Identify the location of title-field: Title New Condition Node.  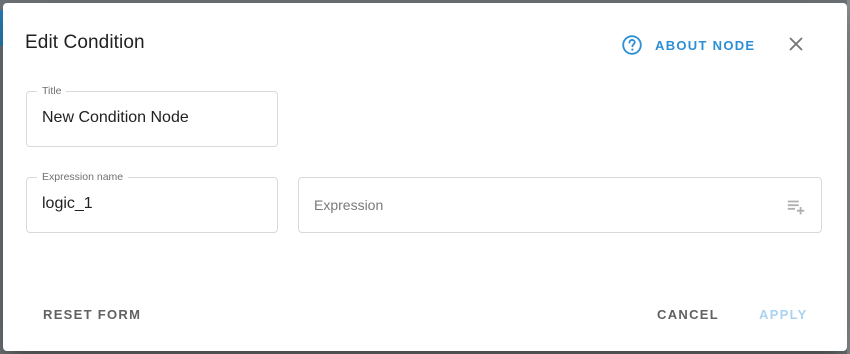
(152, 116).